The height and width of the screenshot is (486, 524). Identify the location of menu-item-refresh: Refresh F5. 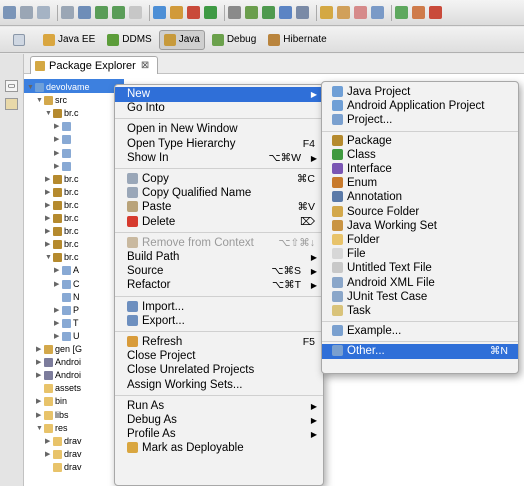
(219, 342).